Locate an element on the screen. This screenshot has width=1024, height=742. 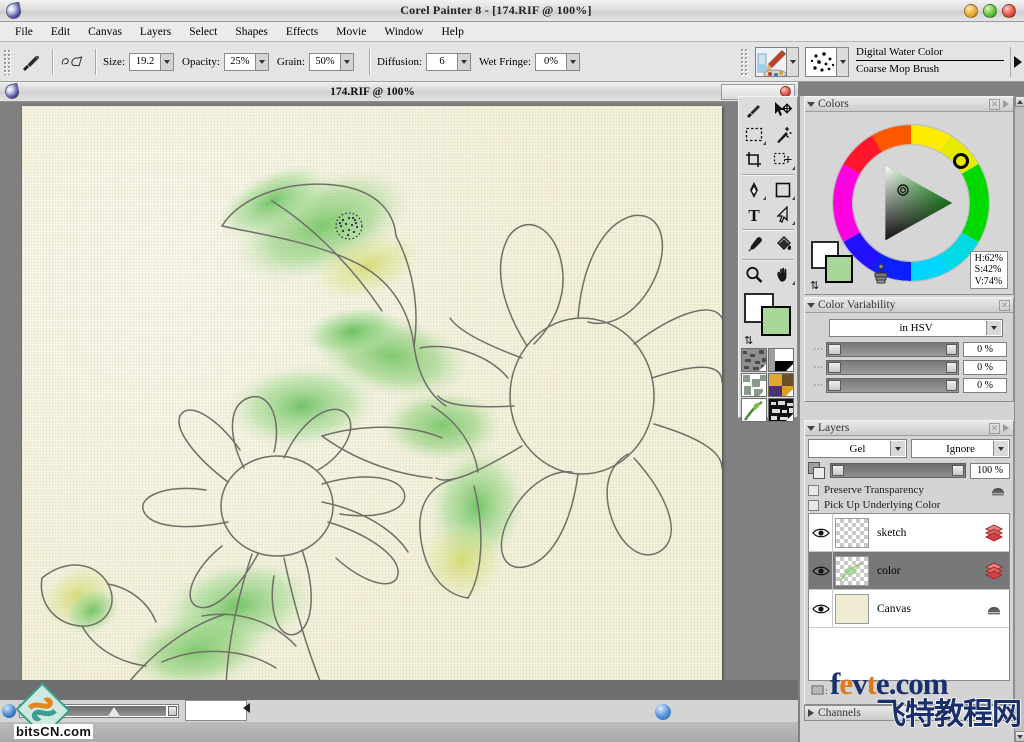
menu-shapes: Shapes is located at coordinates (251, 32).